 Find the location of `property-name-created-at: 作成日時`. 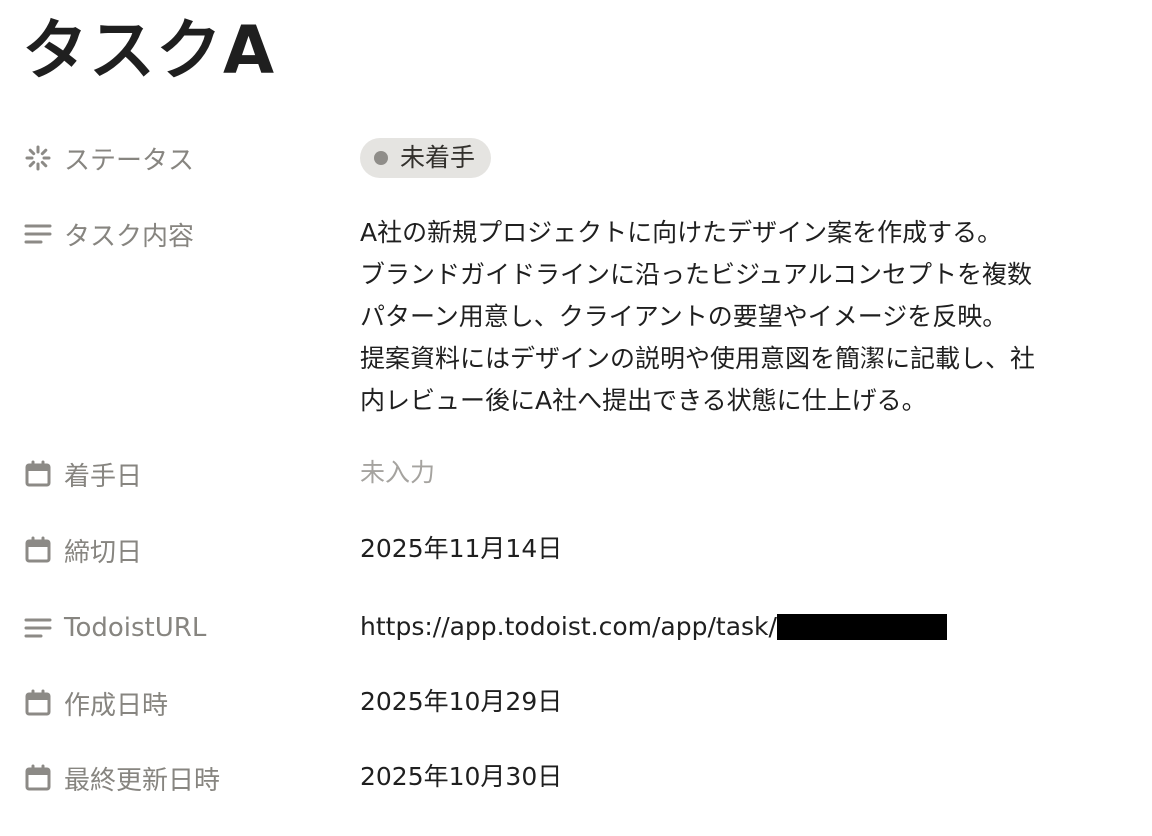

property-name-created-at: 作成日時 is located at coordinates (95, 703).